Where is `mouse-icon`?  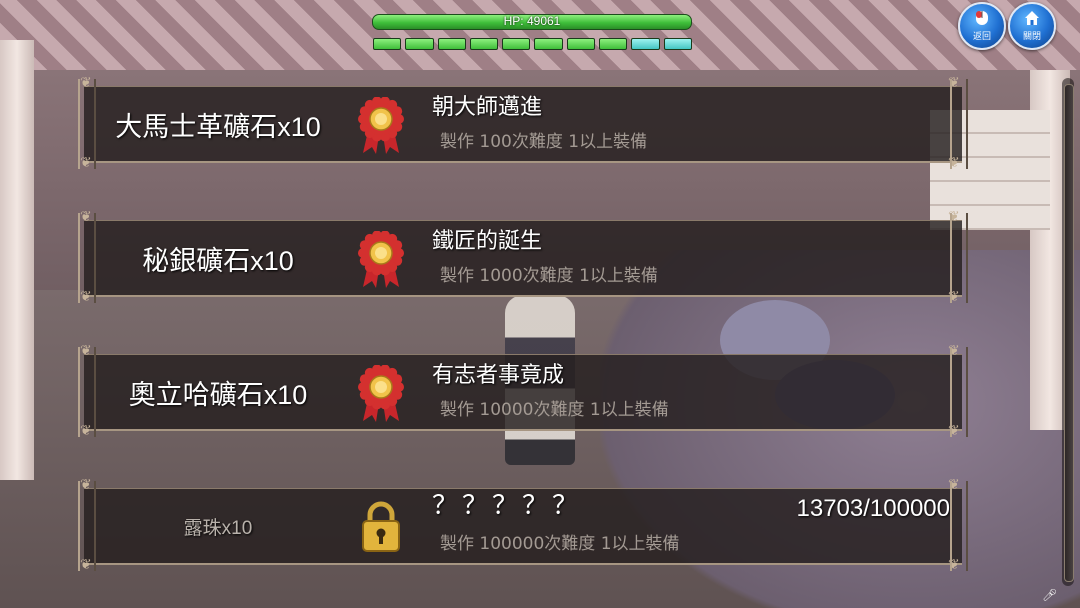 mouse-icon is located at coordinates (982, 19).